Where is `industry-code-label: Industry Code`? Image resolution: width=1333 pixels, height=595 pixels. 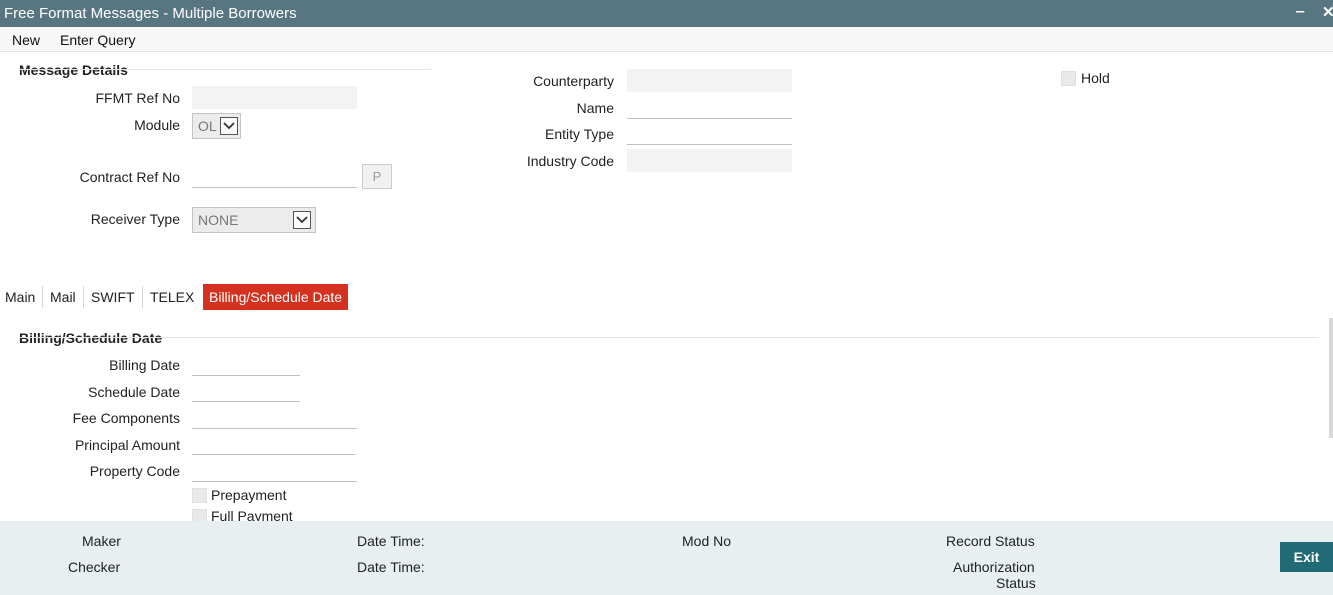
industry-code-label: Industry Code is located at coordinates (570, 161).